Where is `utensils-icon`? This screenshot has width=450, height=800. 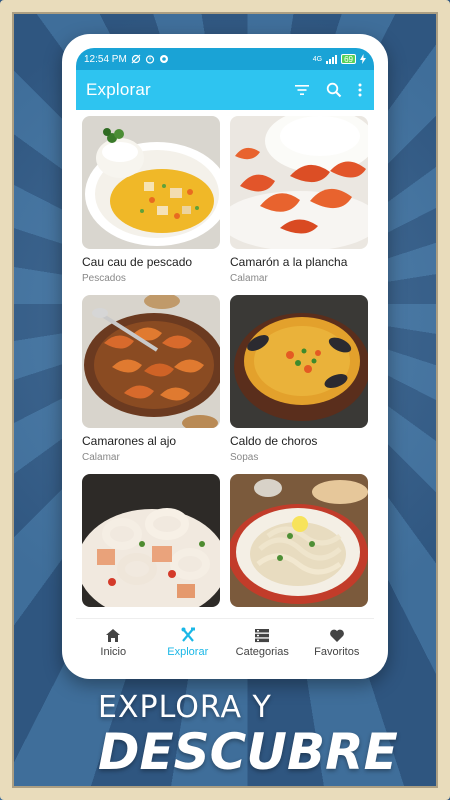
utensils-icon is located at coordinates (188, 635).